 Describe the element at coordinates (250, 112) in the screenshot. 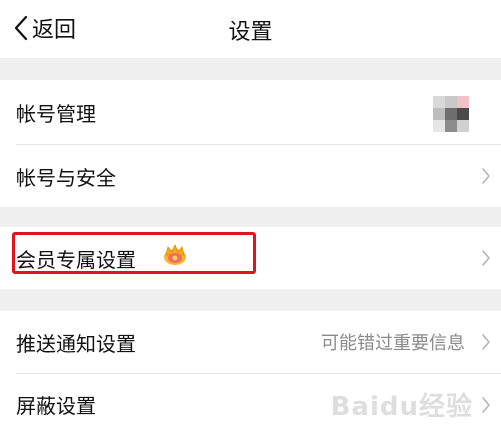

I see `settings-row-account-management: 帐号管理` at that location.